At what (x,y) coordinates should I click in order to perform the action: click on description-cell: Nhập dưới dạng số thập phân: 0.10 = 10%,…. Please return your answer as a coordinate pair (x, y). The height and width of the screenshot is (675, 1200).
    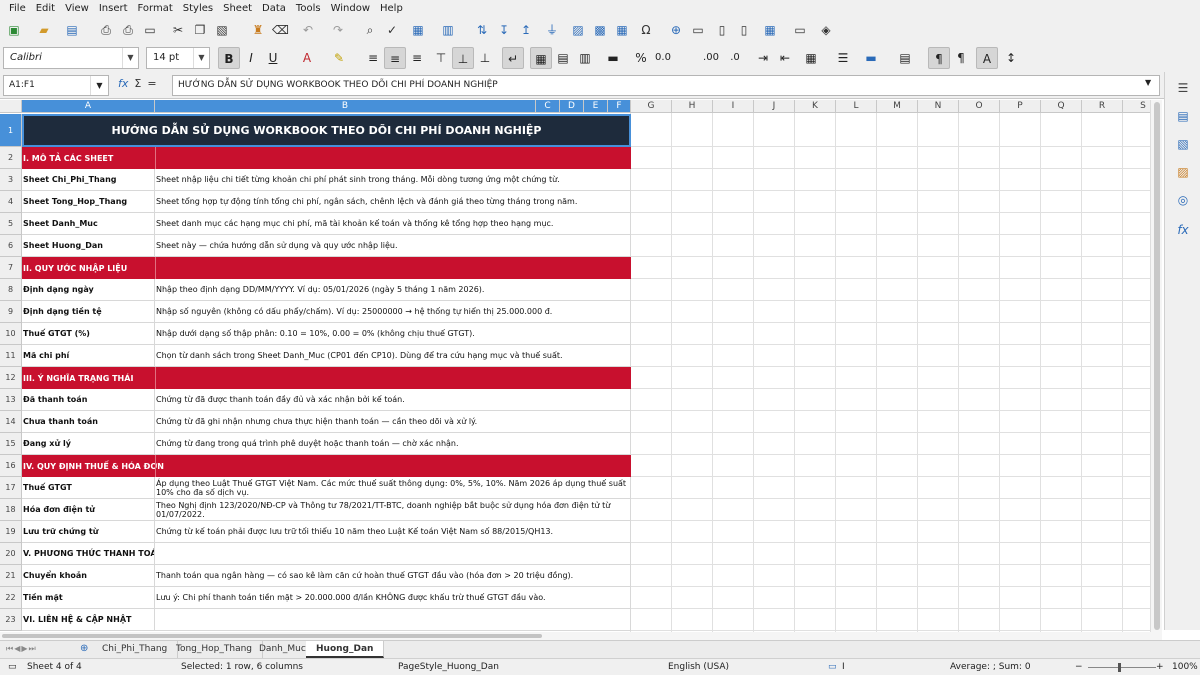
    Looking at the image, I should click on (393, 334).